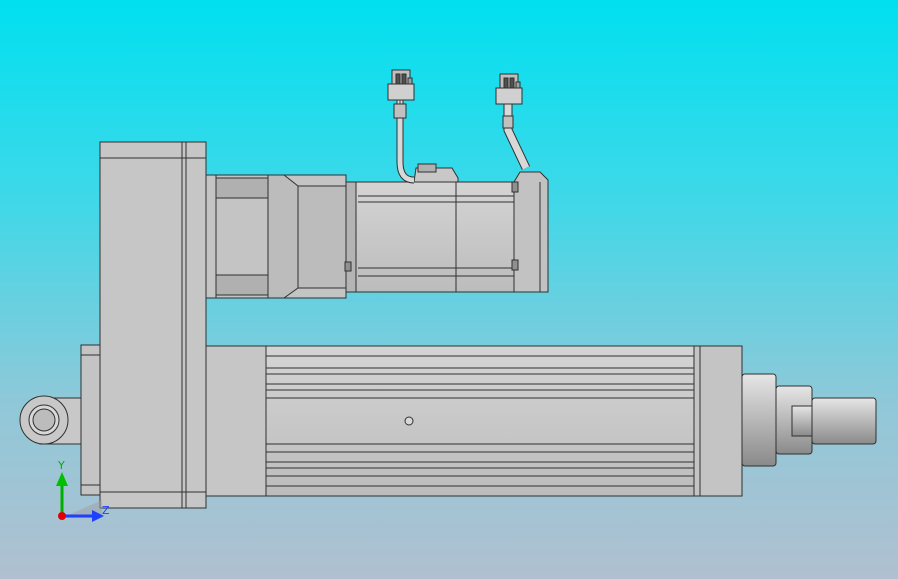 This screenshot has width=898, height=579. I want to click on axis-y-label: Y, so click(61, 465).